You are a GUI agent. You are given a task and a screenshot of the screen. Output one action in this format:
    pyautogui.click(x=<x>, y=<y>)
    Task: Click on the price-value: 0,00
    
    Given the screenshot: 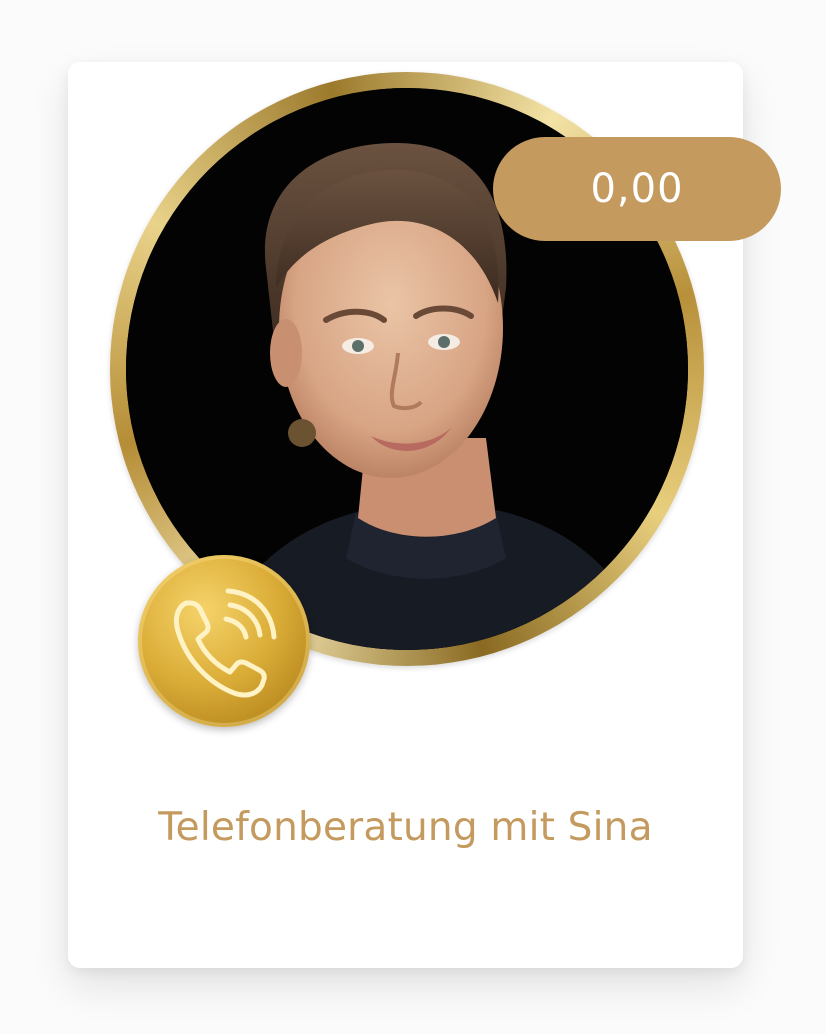 What is the action you would take?
    pyautogui.click(x=637, y=189)
    